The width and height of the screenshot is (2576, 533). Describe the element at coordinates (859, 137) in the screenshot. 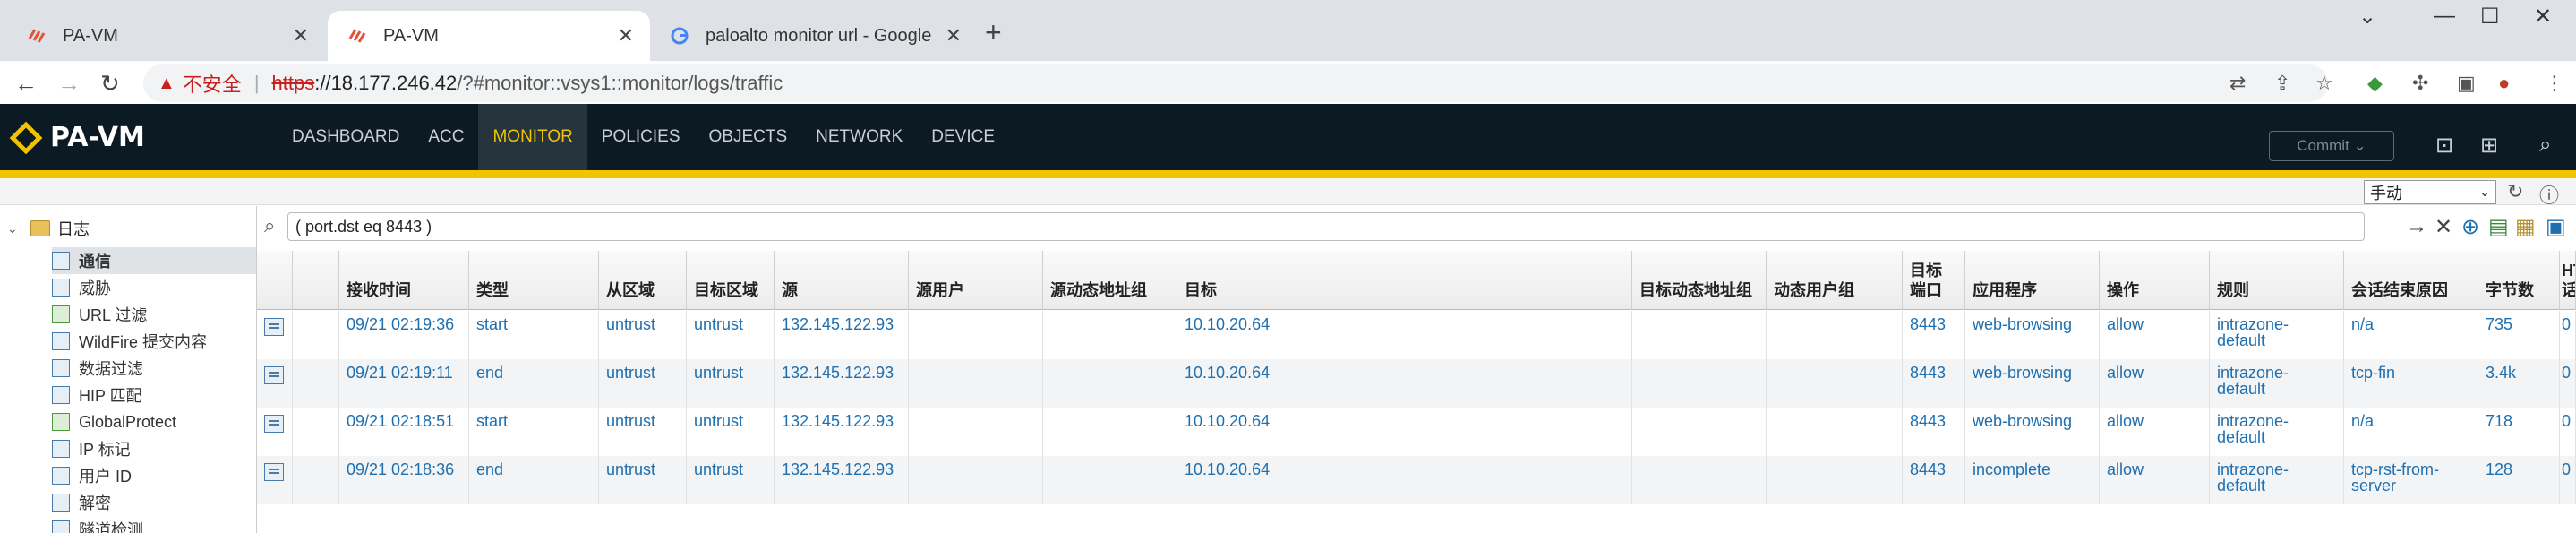

I see `menu-network: NETWORK` at that location.